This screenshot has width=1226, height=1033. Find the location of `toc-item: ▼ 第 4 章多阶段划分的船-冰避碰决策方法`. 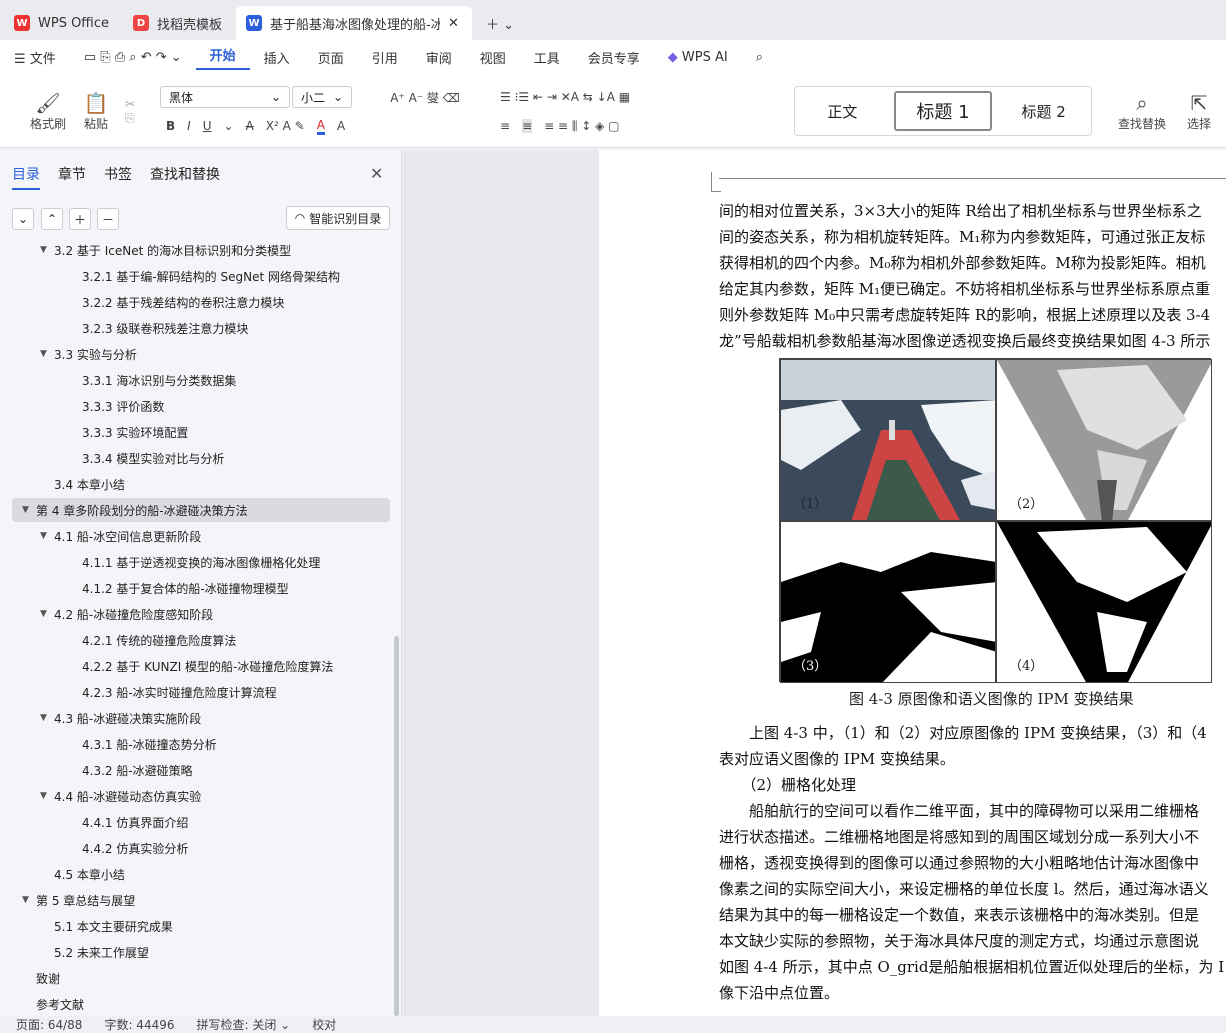

toc-item: ▼ 第 4 章多阶段划分的船-冰避碰决策方法 is located at coordinates (201, 510).